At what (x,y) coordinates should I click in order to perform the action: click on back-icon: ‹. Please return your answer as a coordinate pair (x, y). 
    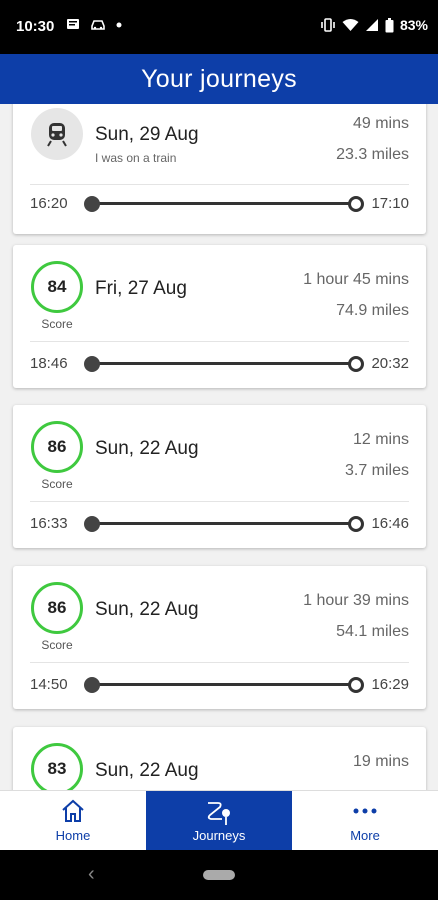
    Looking at the image, I should click on (91, 874).